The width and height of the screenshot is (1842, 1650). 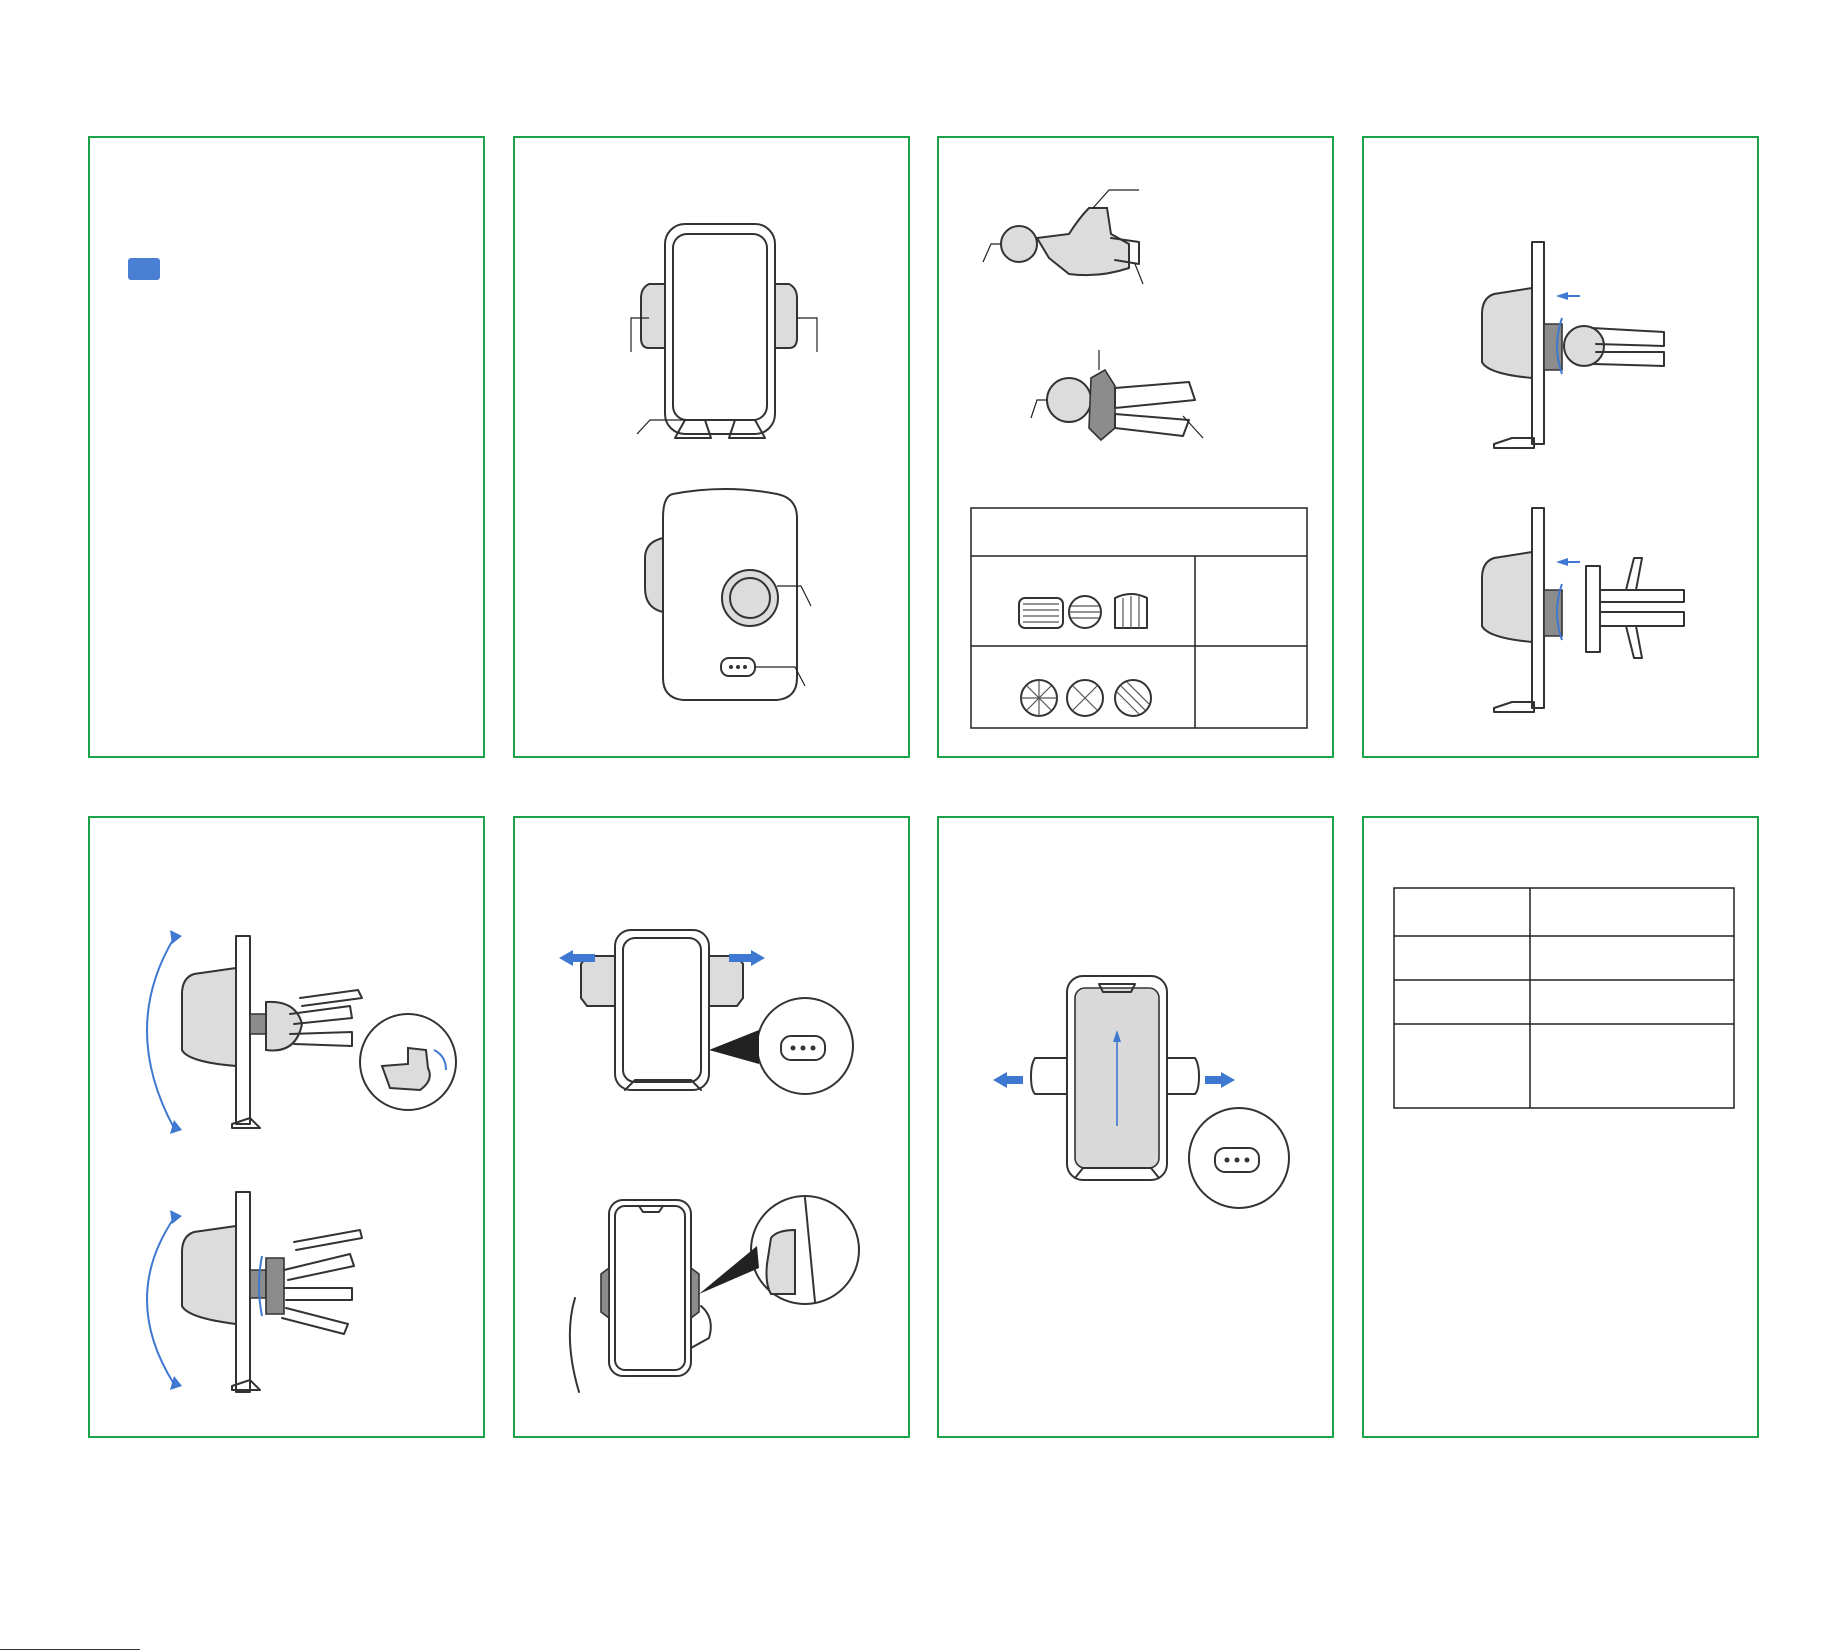 I want to click on open-arms-illustration, so click(x=709, y=1161).